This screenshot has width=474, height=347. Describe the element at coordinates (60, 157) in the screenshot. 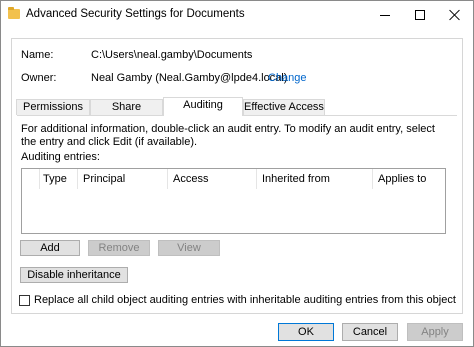

I see `auditing-entries-label: Auditing entries:` at that location.